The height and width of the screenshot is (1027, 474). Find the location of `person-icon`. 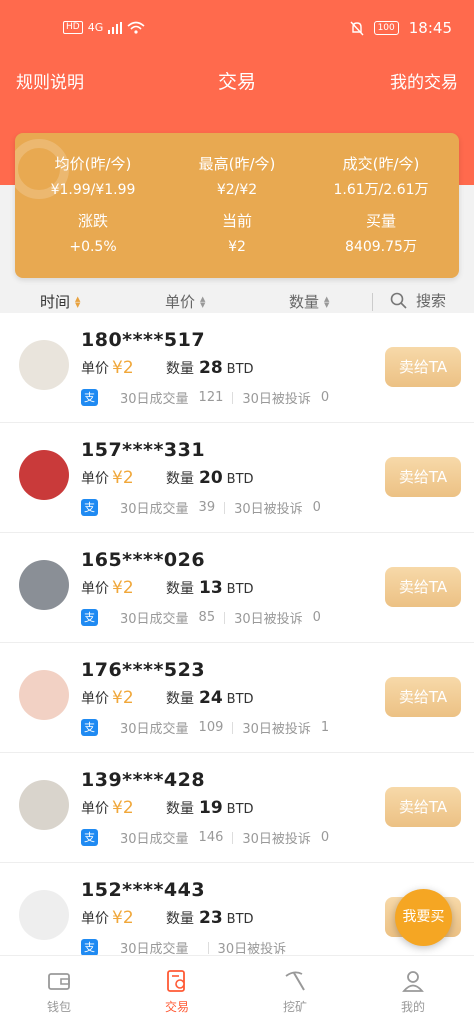

person-icon is located at coordinates (413, 981).